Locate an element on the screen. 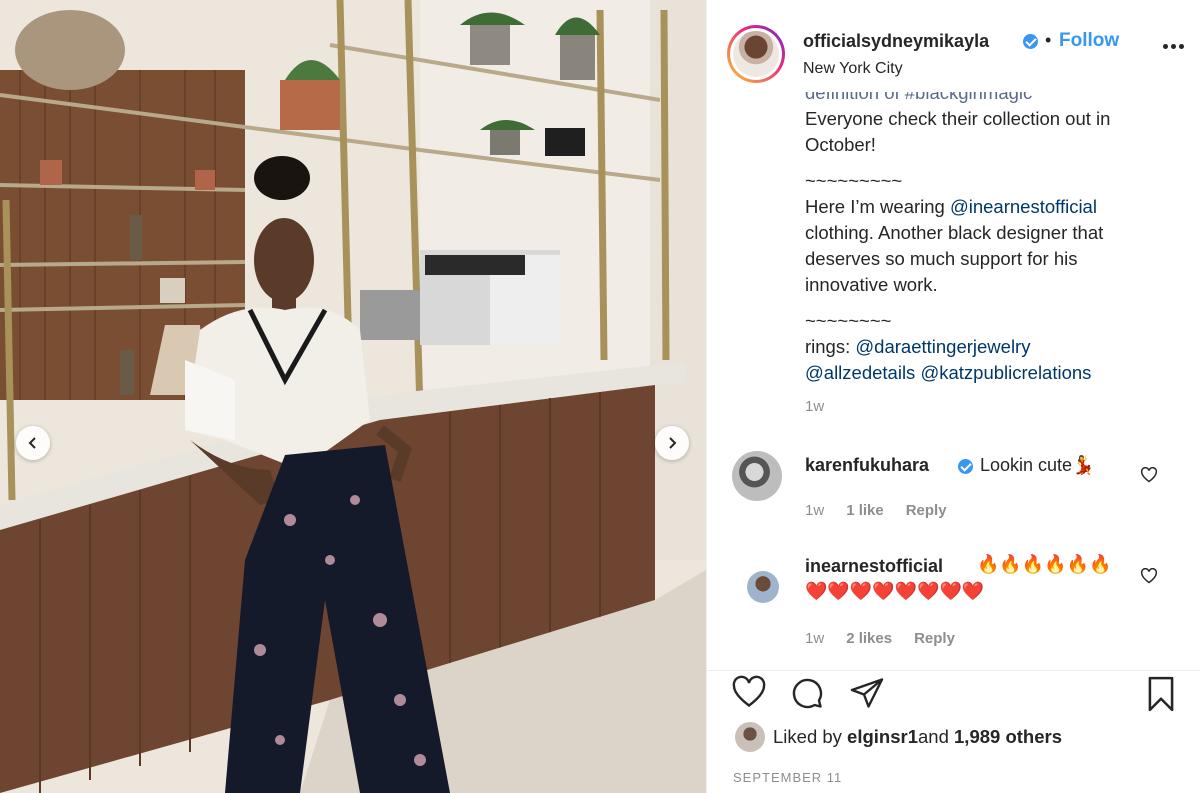  chevron-left-icon is located at coordinates (32, 443).